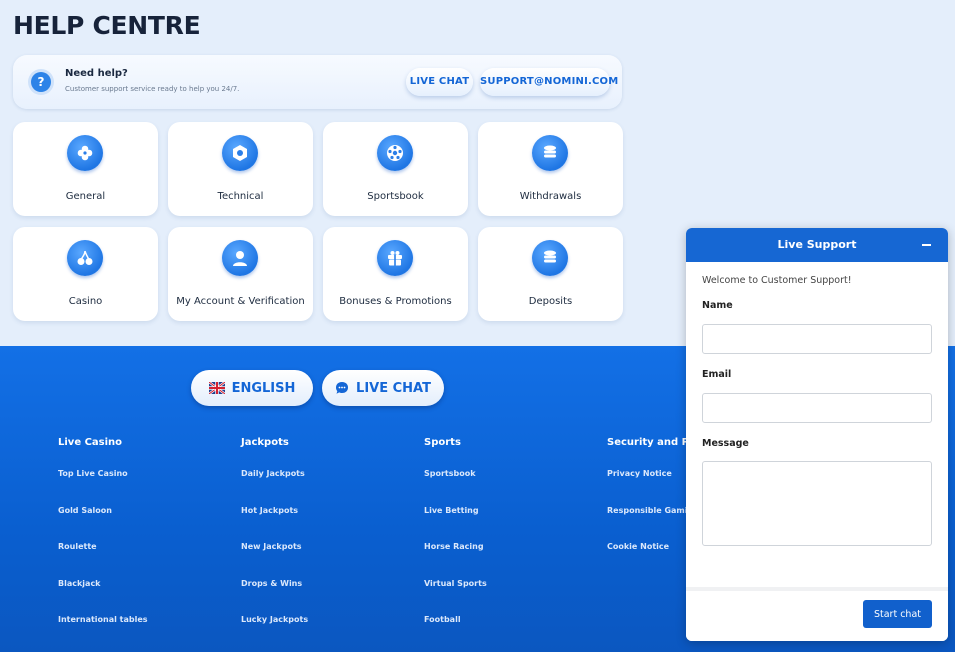 The height and width of the screenshot is (652, 955). I want to click on chat-footer: Start chat, so click(817, 614).